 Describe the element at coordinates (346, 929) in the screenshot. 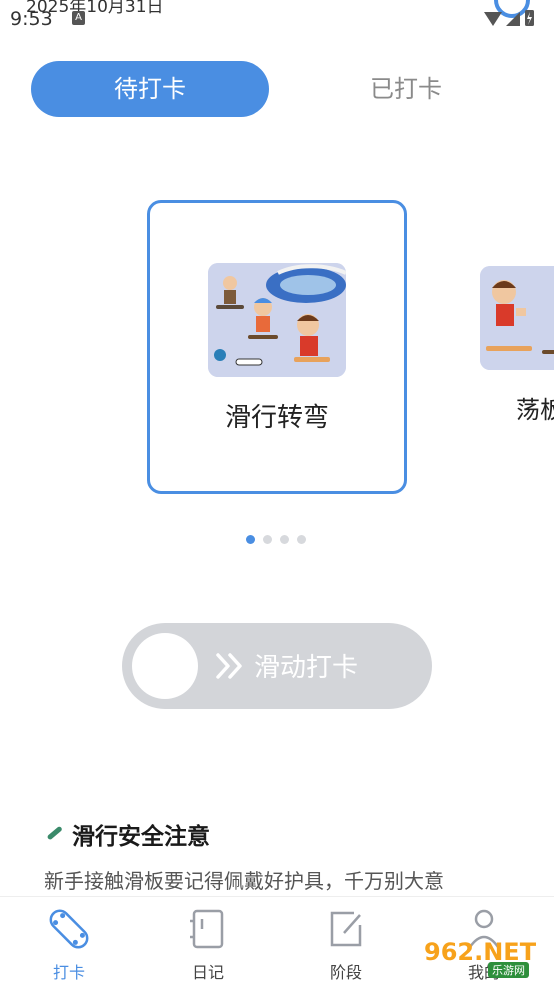

I see `edit-icon` at that location.